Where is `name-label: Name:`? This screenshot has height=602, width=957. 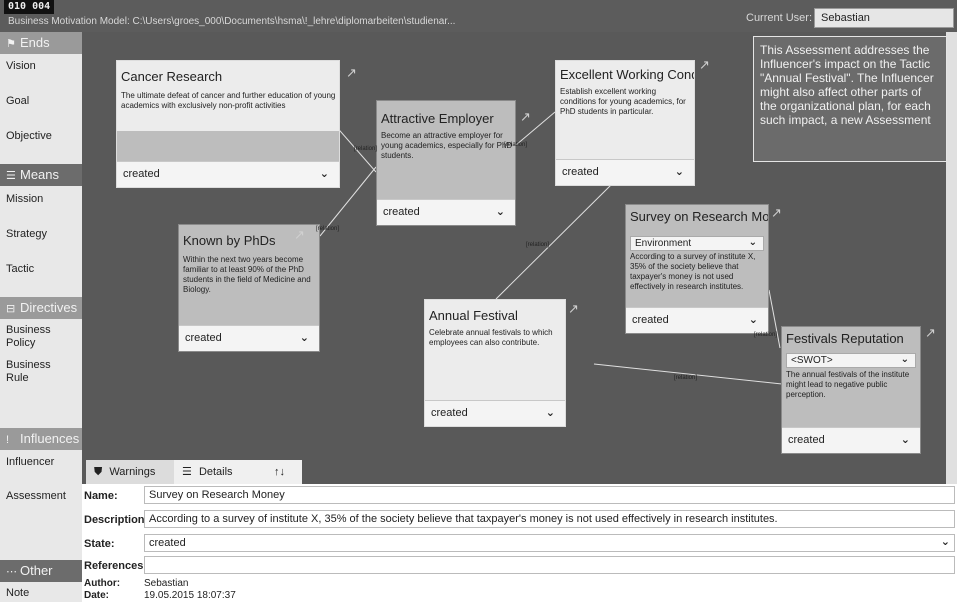 name-label: Name: is located at coordinates (101, 496).